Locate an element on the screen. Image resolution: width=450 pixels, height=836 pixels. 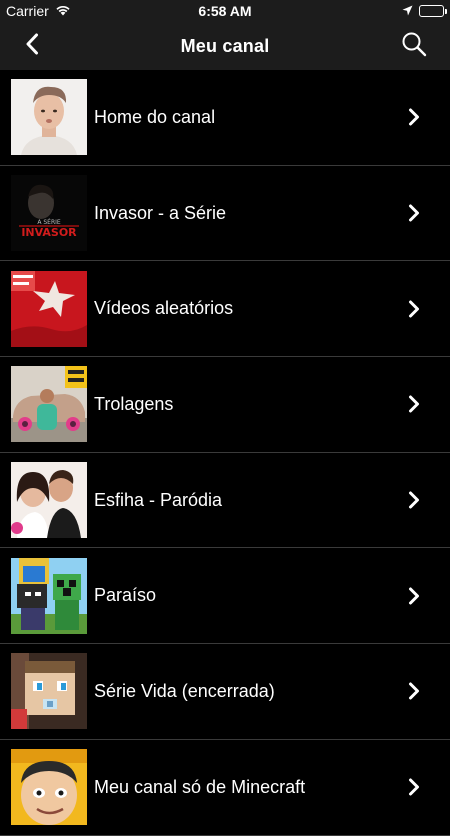
chevron-left-icon is located at coordinates (32, 46).